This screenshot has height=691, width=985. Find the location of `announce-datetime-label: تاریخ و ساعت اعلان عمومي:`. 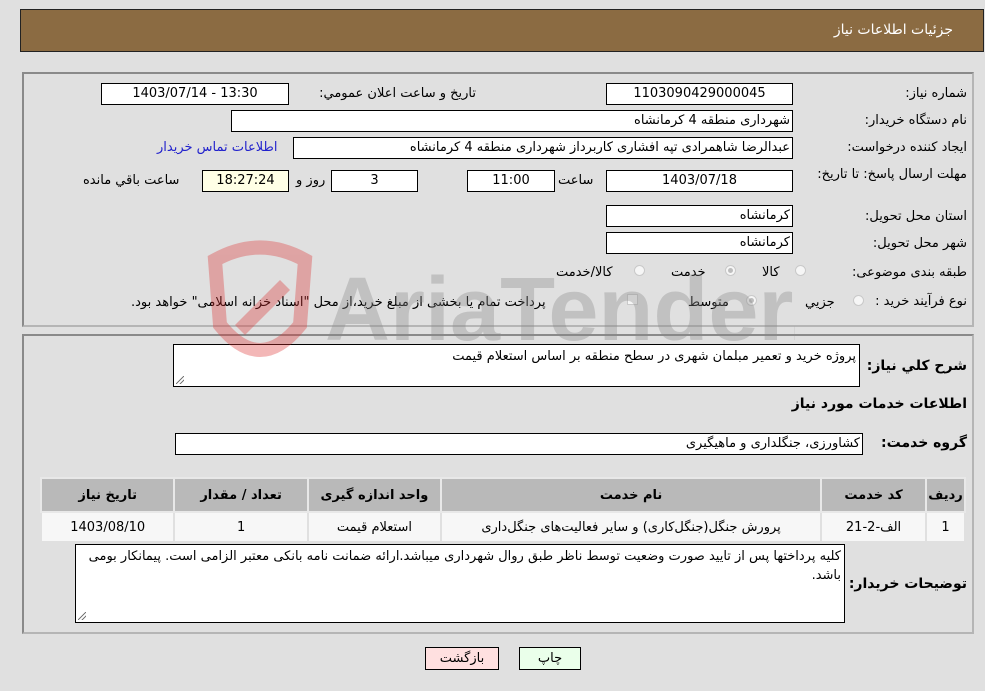

announce-datetime-label: تاریخ و ساعت اعلان عمومي: is located at coordinates (397, 93).